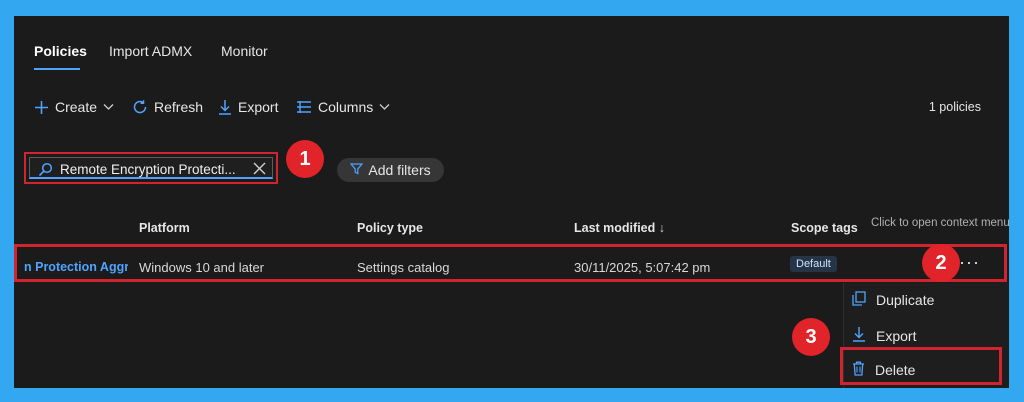  Describe the element at coordinates (642, 267) in the screenshot. I see `cell-last-modified: 30/11/2025, 5:07:42 pm` at that location.